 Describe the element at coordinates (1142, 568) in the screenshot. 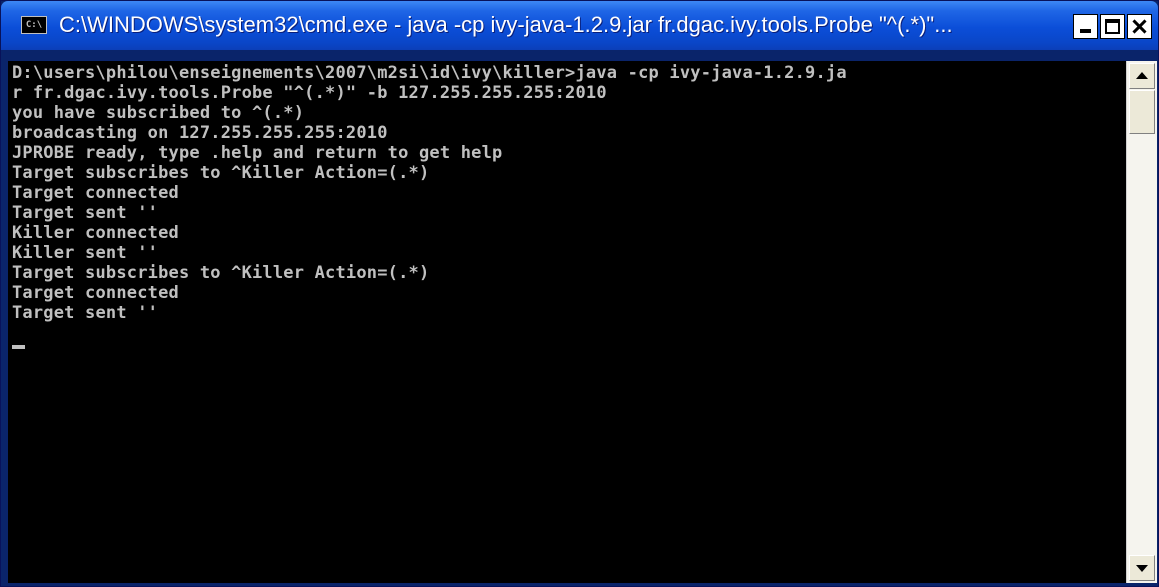

I see `scroll-down-icon` at that location.